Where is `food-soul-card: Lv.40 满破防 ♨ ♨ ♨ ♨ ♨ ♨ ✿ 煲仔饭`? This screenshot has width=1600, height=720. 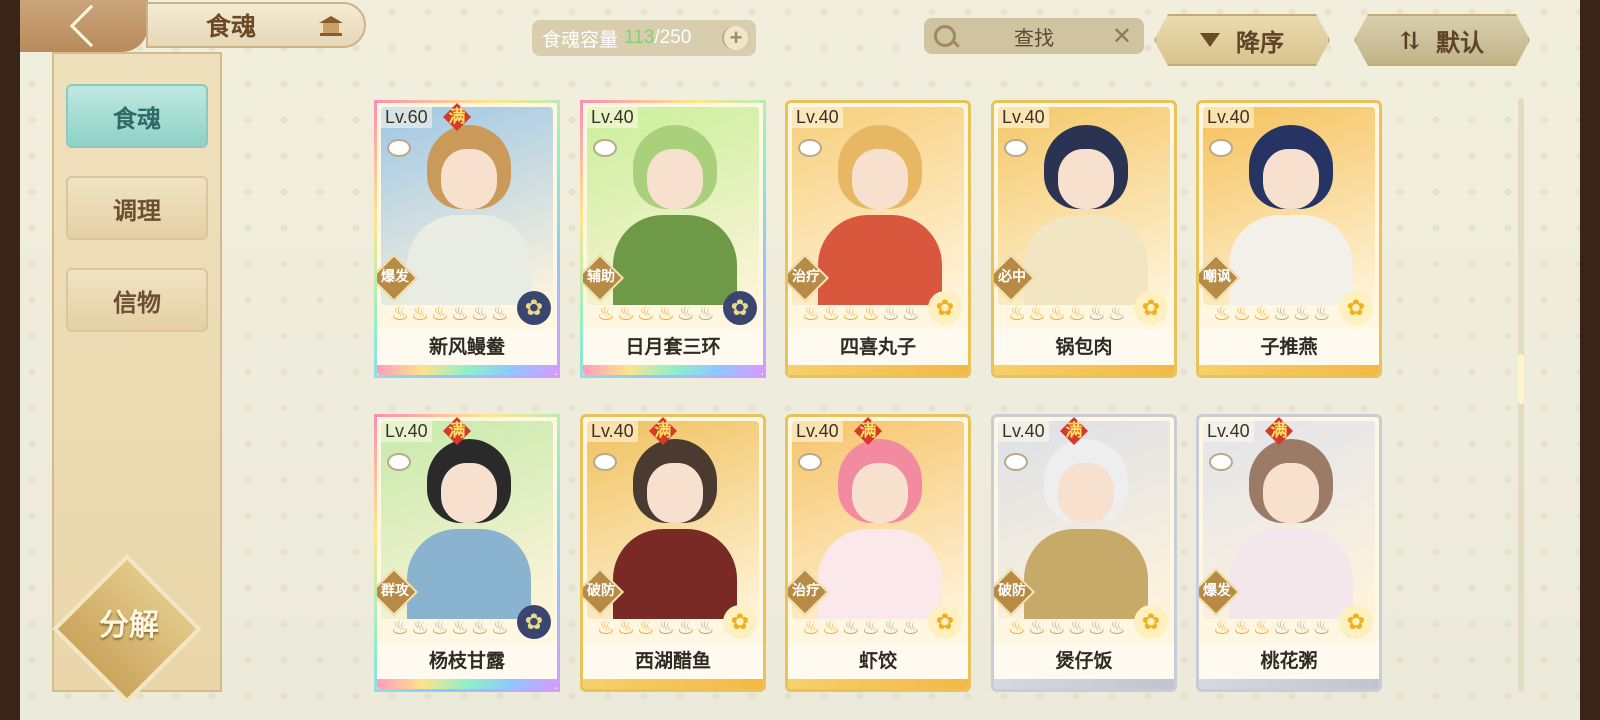 food-soul-card: Lv.40 满破防 ♨ ♨ ♨ ♨ ♨ ♨ ✿ 煲仔饭 is located at coordinates (1084, 553).